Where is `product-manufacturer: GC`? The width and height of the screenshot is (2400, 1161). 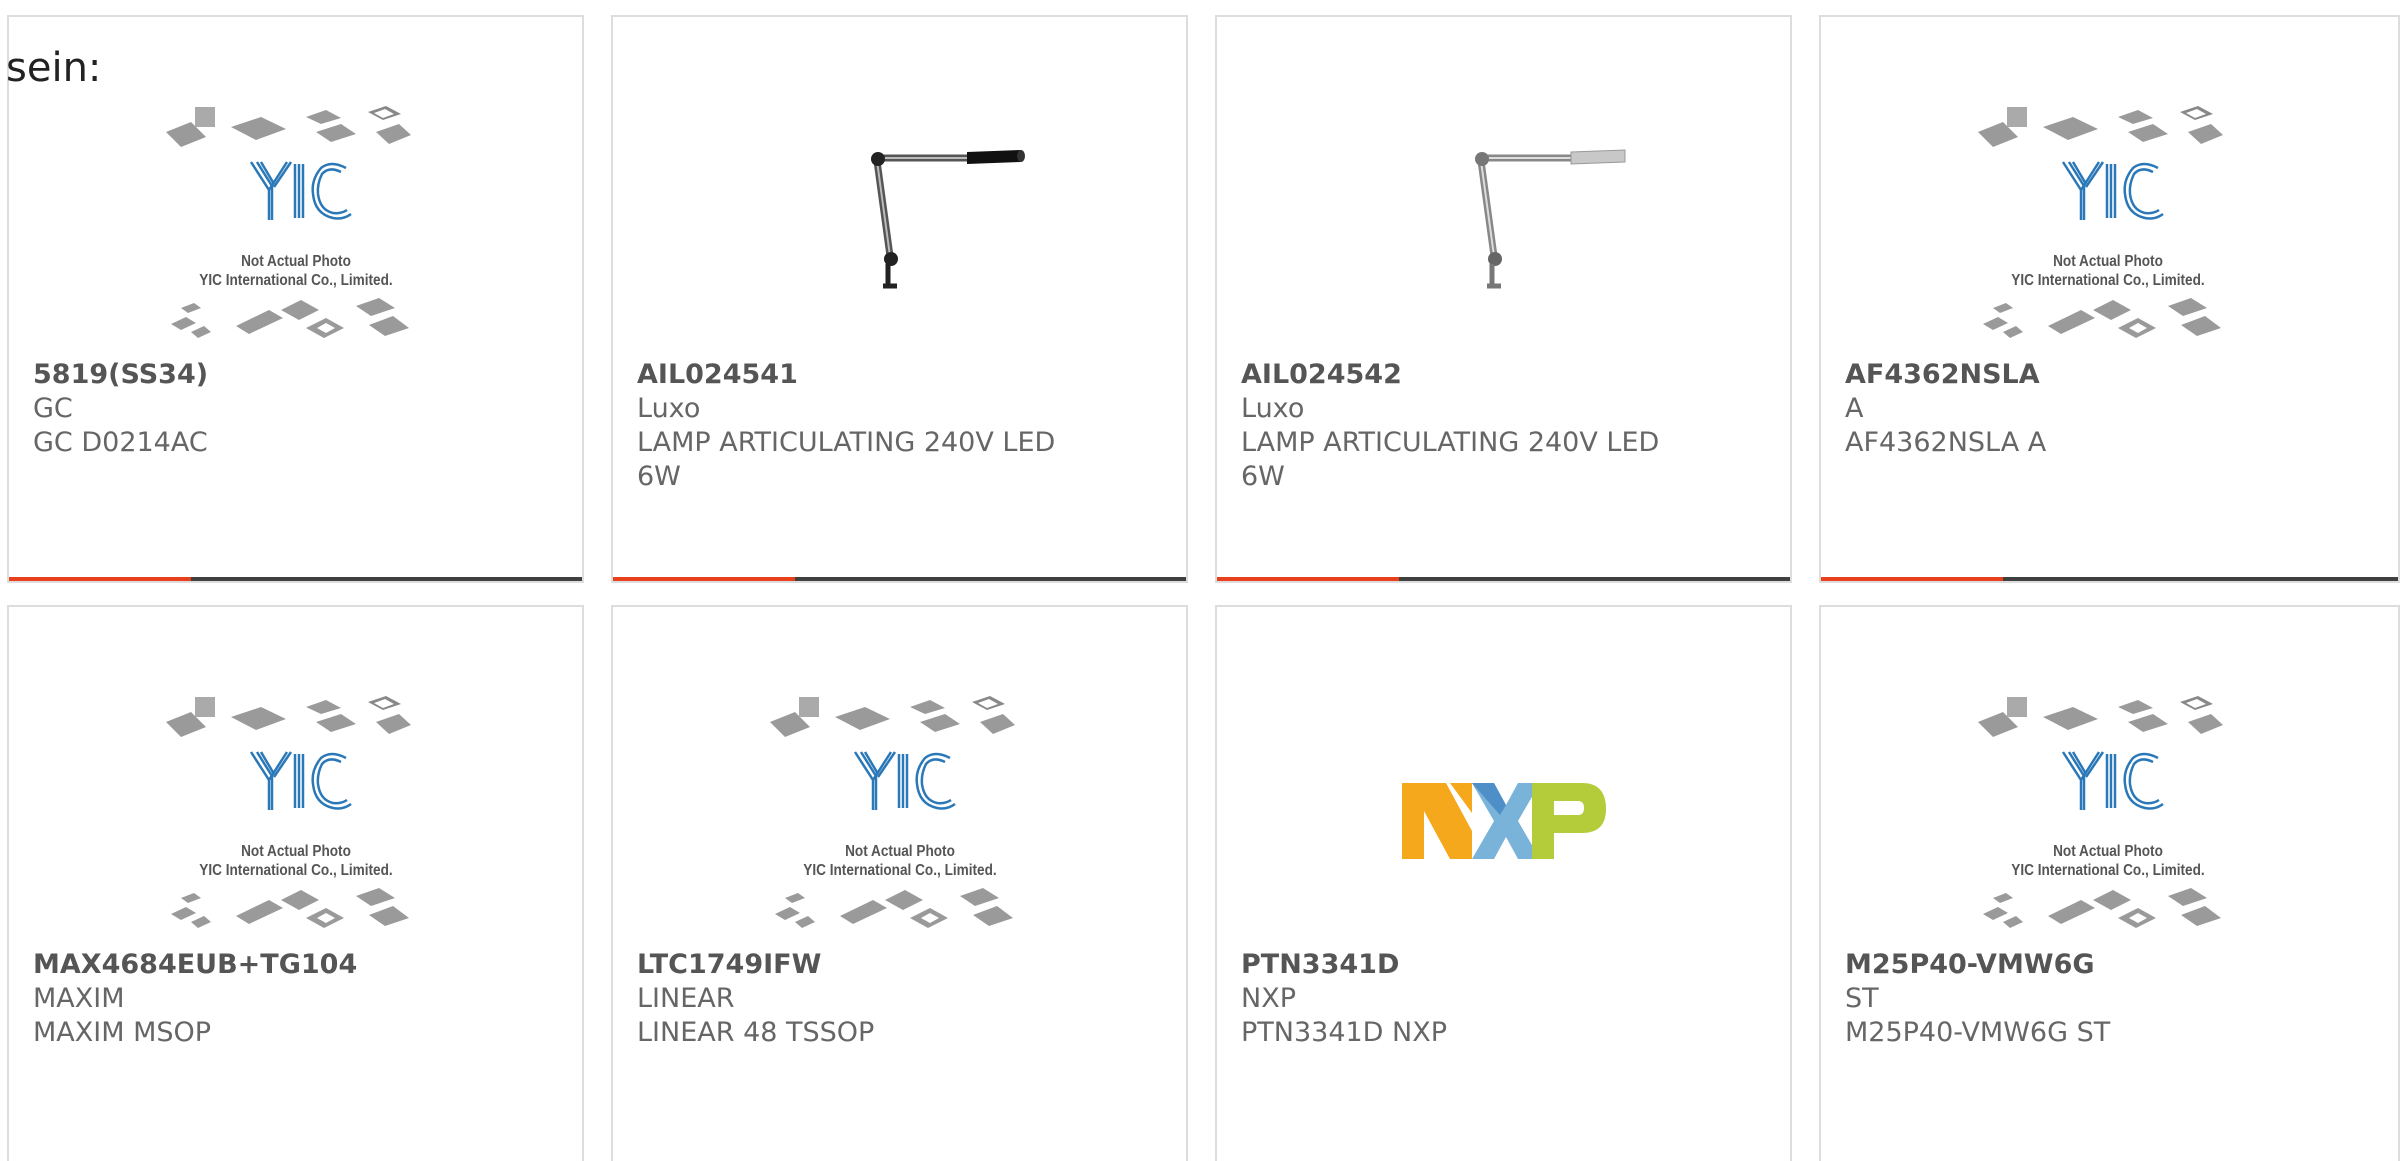
product-manufacturer: GC is located at coordinates (53, 408).